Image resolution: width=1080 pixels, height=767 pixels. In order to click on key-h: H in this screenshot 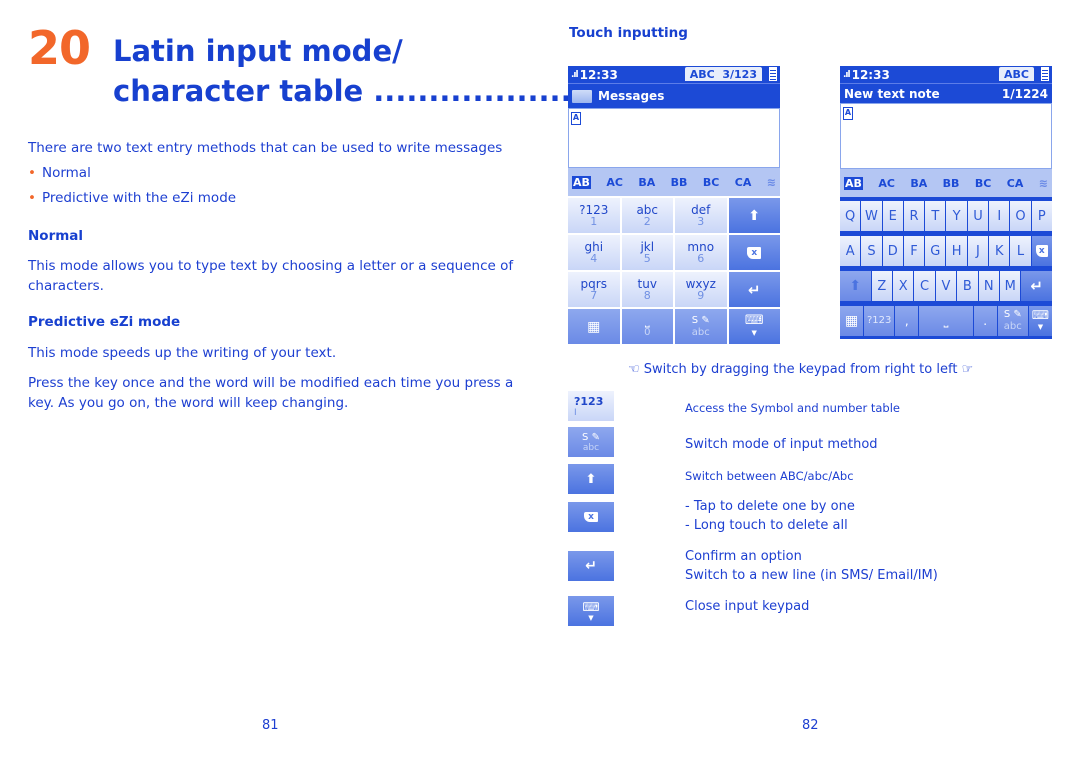, I will do `click(956, 251)`.